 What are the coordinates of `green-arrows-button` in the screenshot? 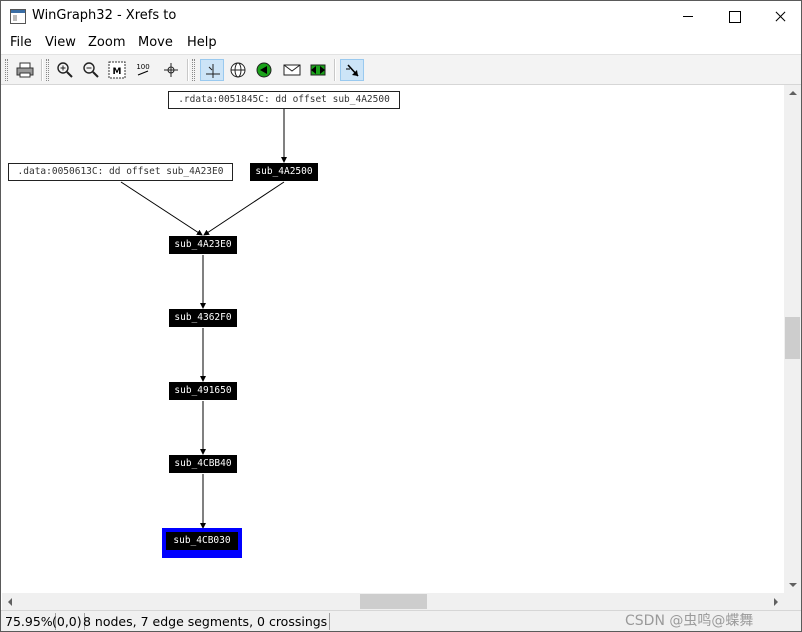 It's located at (318, 70).